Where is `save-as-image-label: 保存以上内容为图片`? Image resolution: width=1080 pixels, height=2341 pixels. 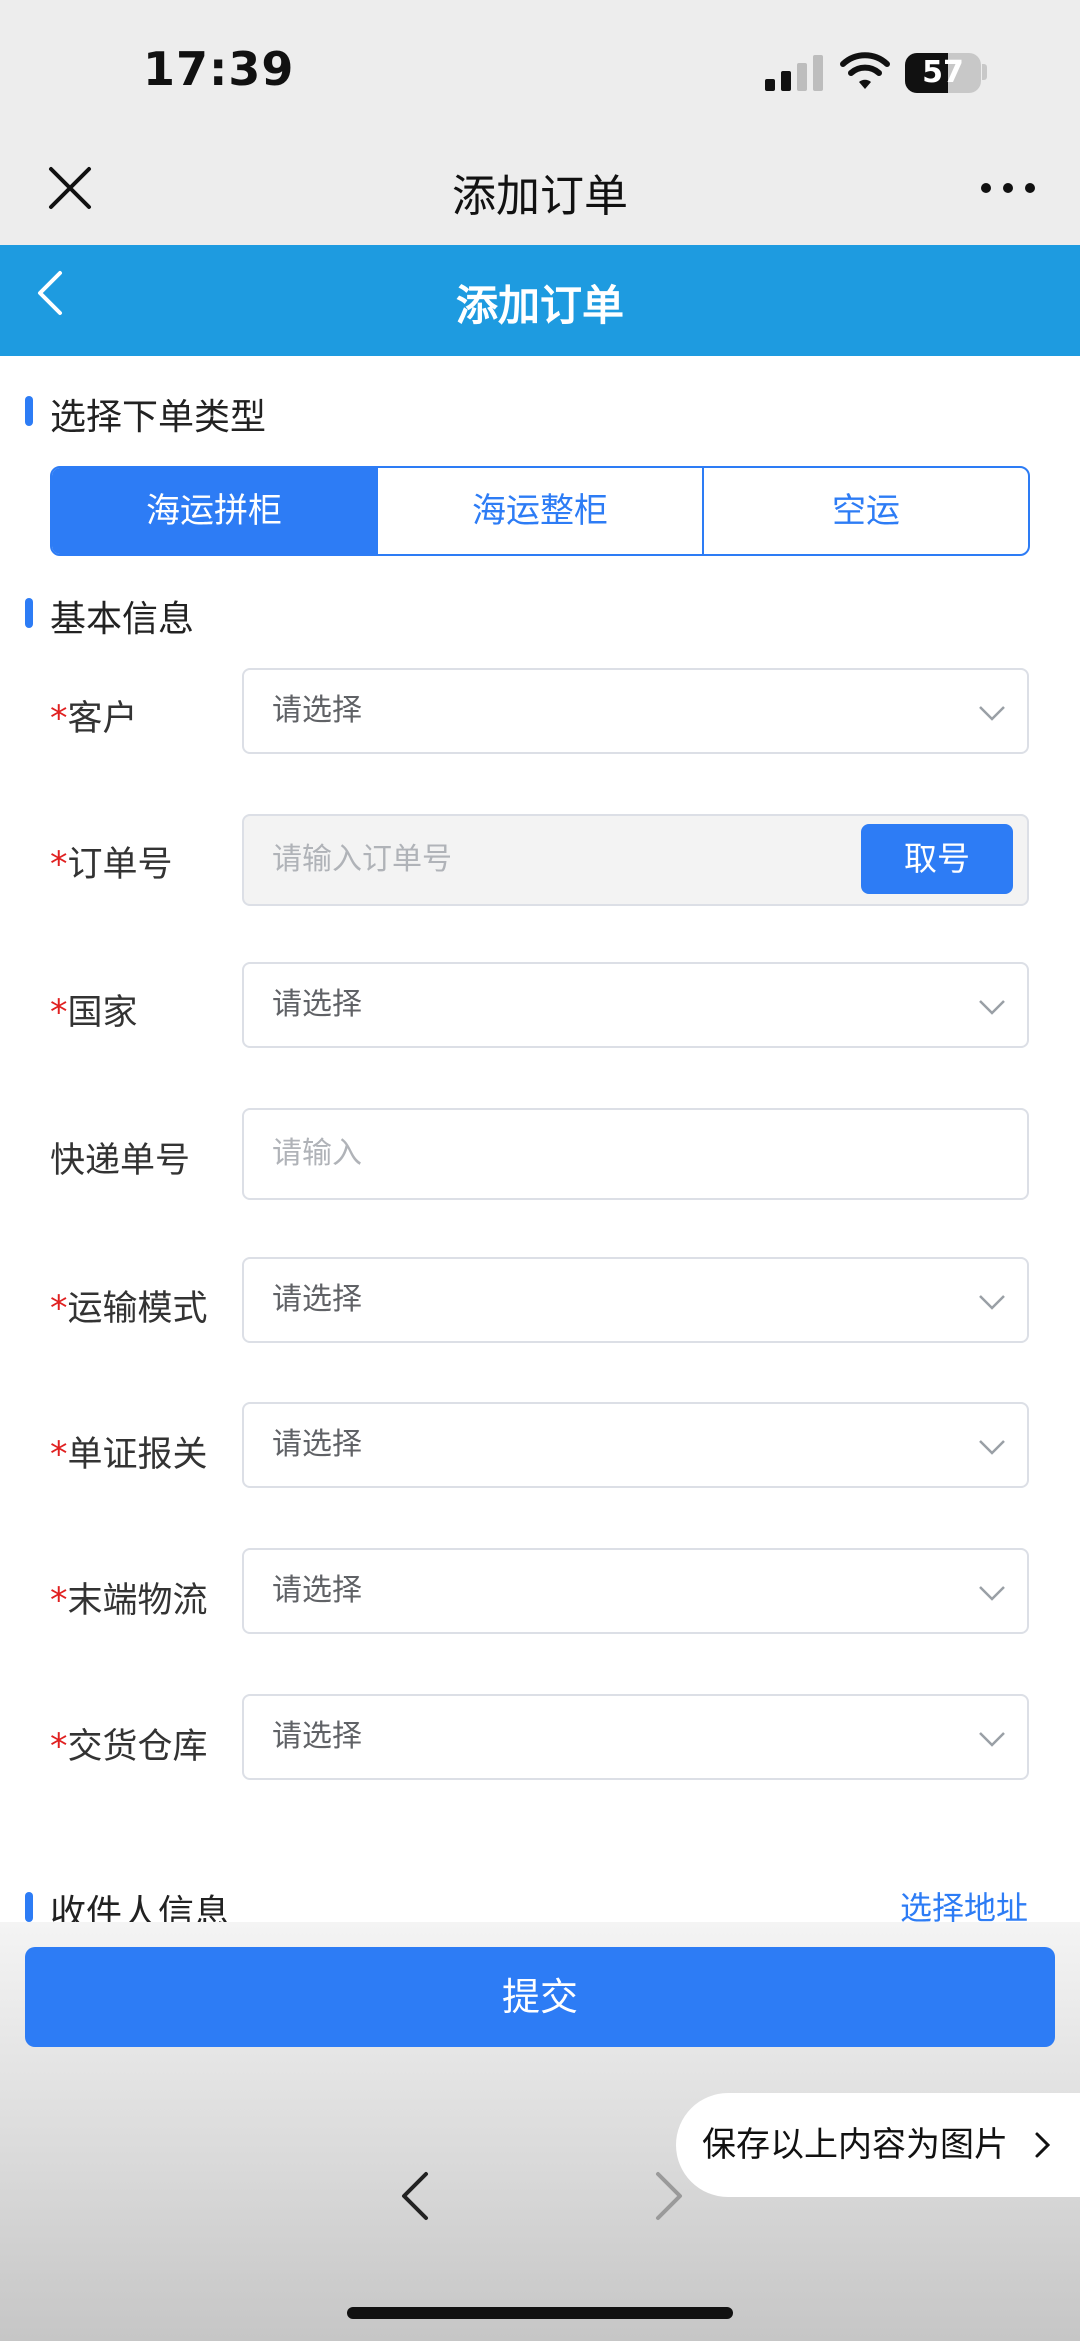 save-as-image-label: 保存以上内容为图片 is located at coordinates (855, 2145).